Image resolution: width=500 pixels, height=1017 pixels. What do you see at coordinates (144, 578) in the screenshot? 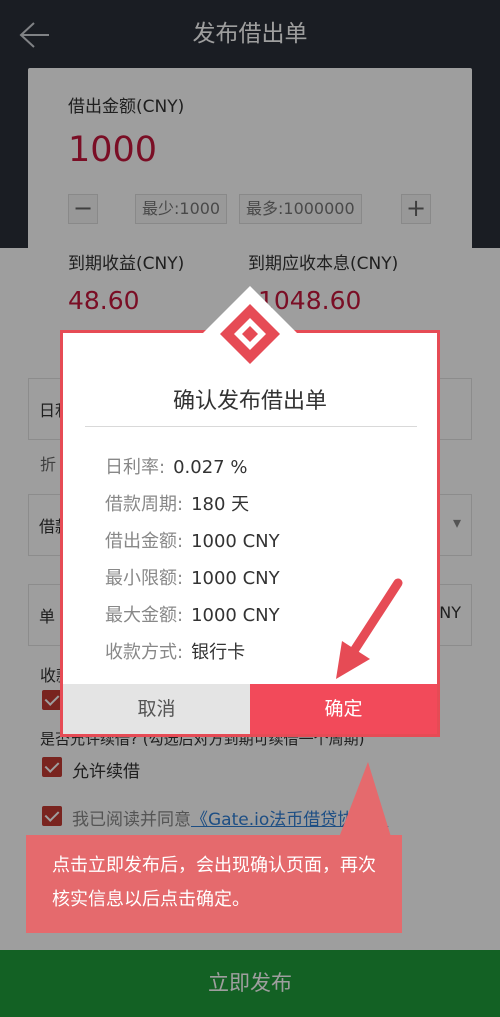
I see `row-label: 最小限额:` at bounding box center [144, 578].